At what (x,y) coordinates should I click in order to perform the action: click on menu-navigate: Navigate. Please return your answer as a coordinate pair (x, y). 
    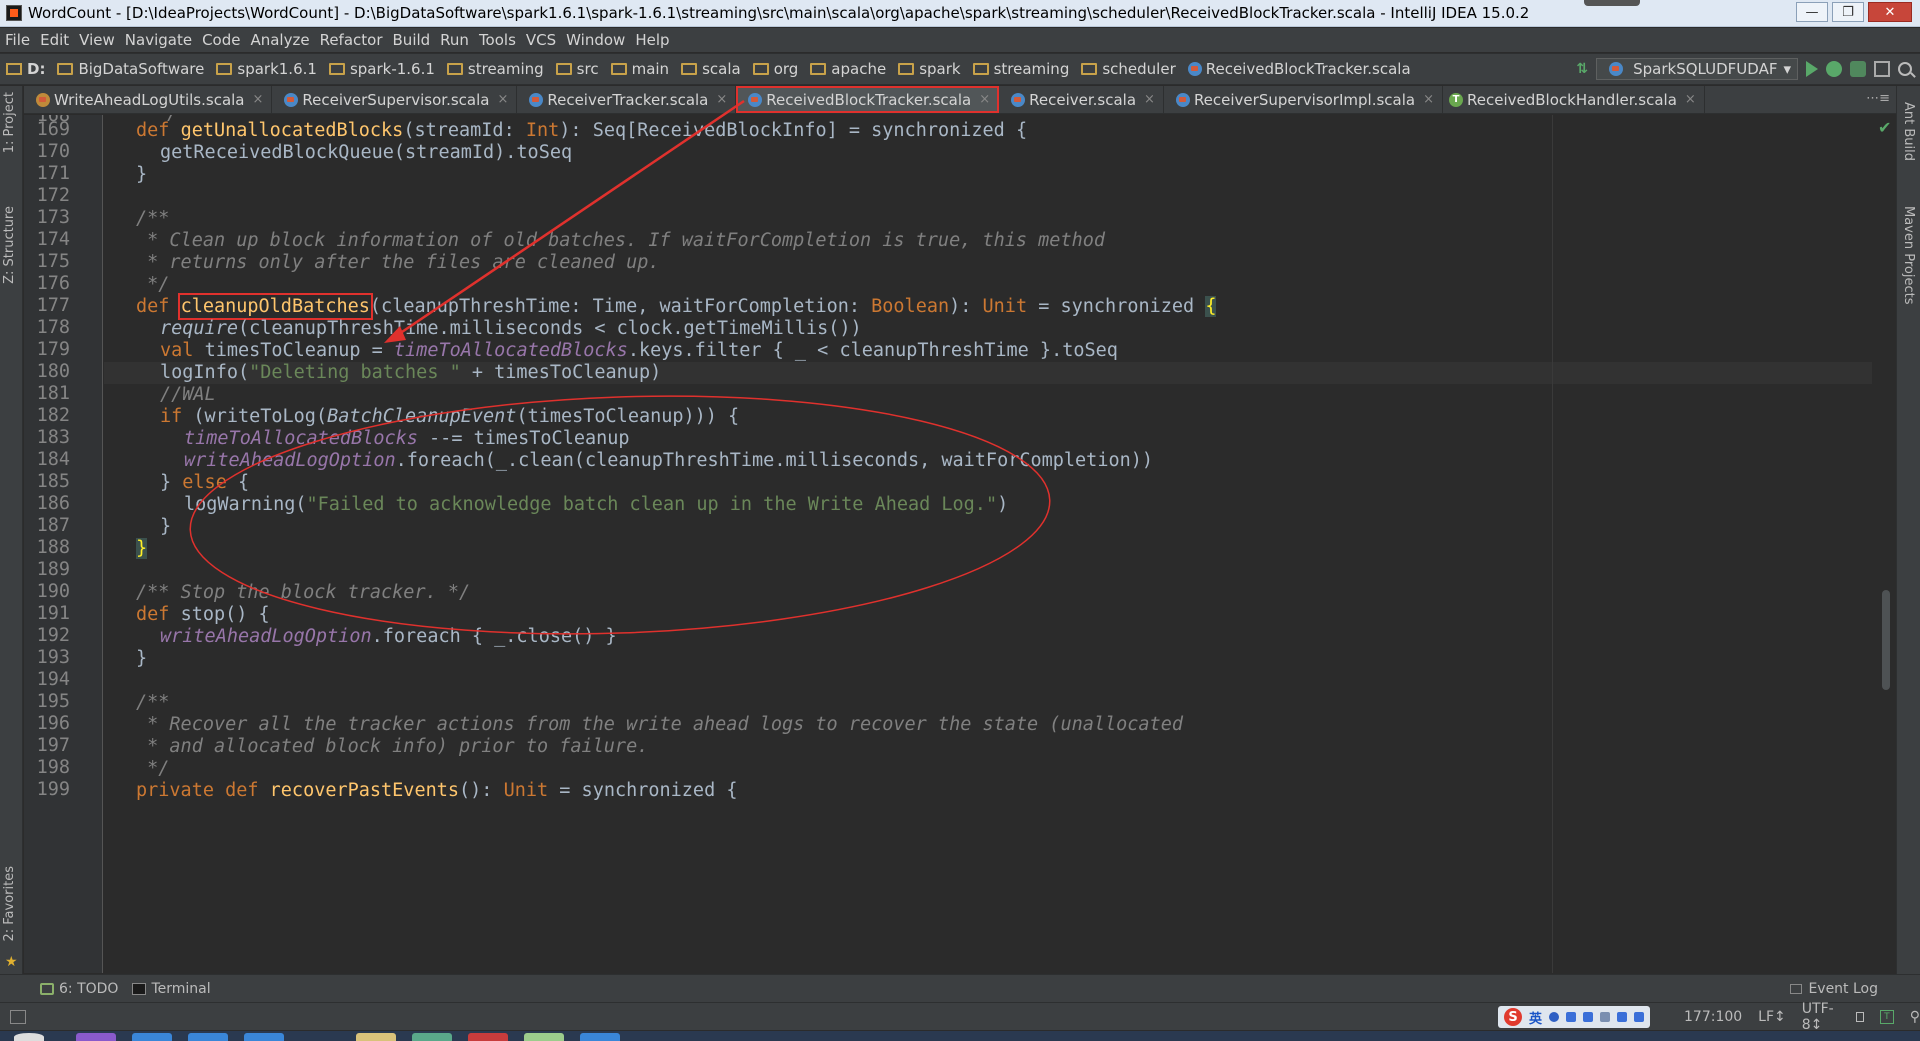
    Looking at the image, I should click on (158, 40).